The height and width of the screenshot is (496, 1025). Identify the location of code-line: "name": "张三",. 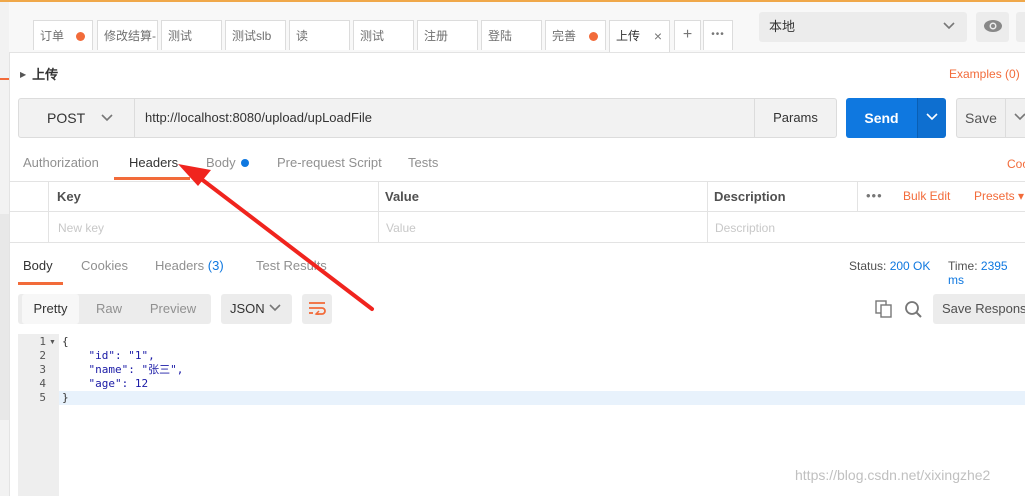
(123, 369).